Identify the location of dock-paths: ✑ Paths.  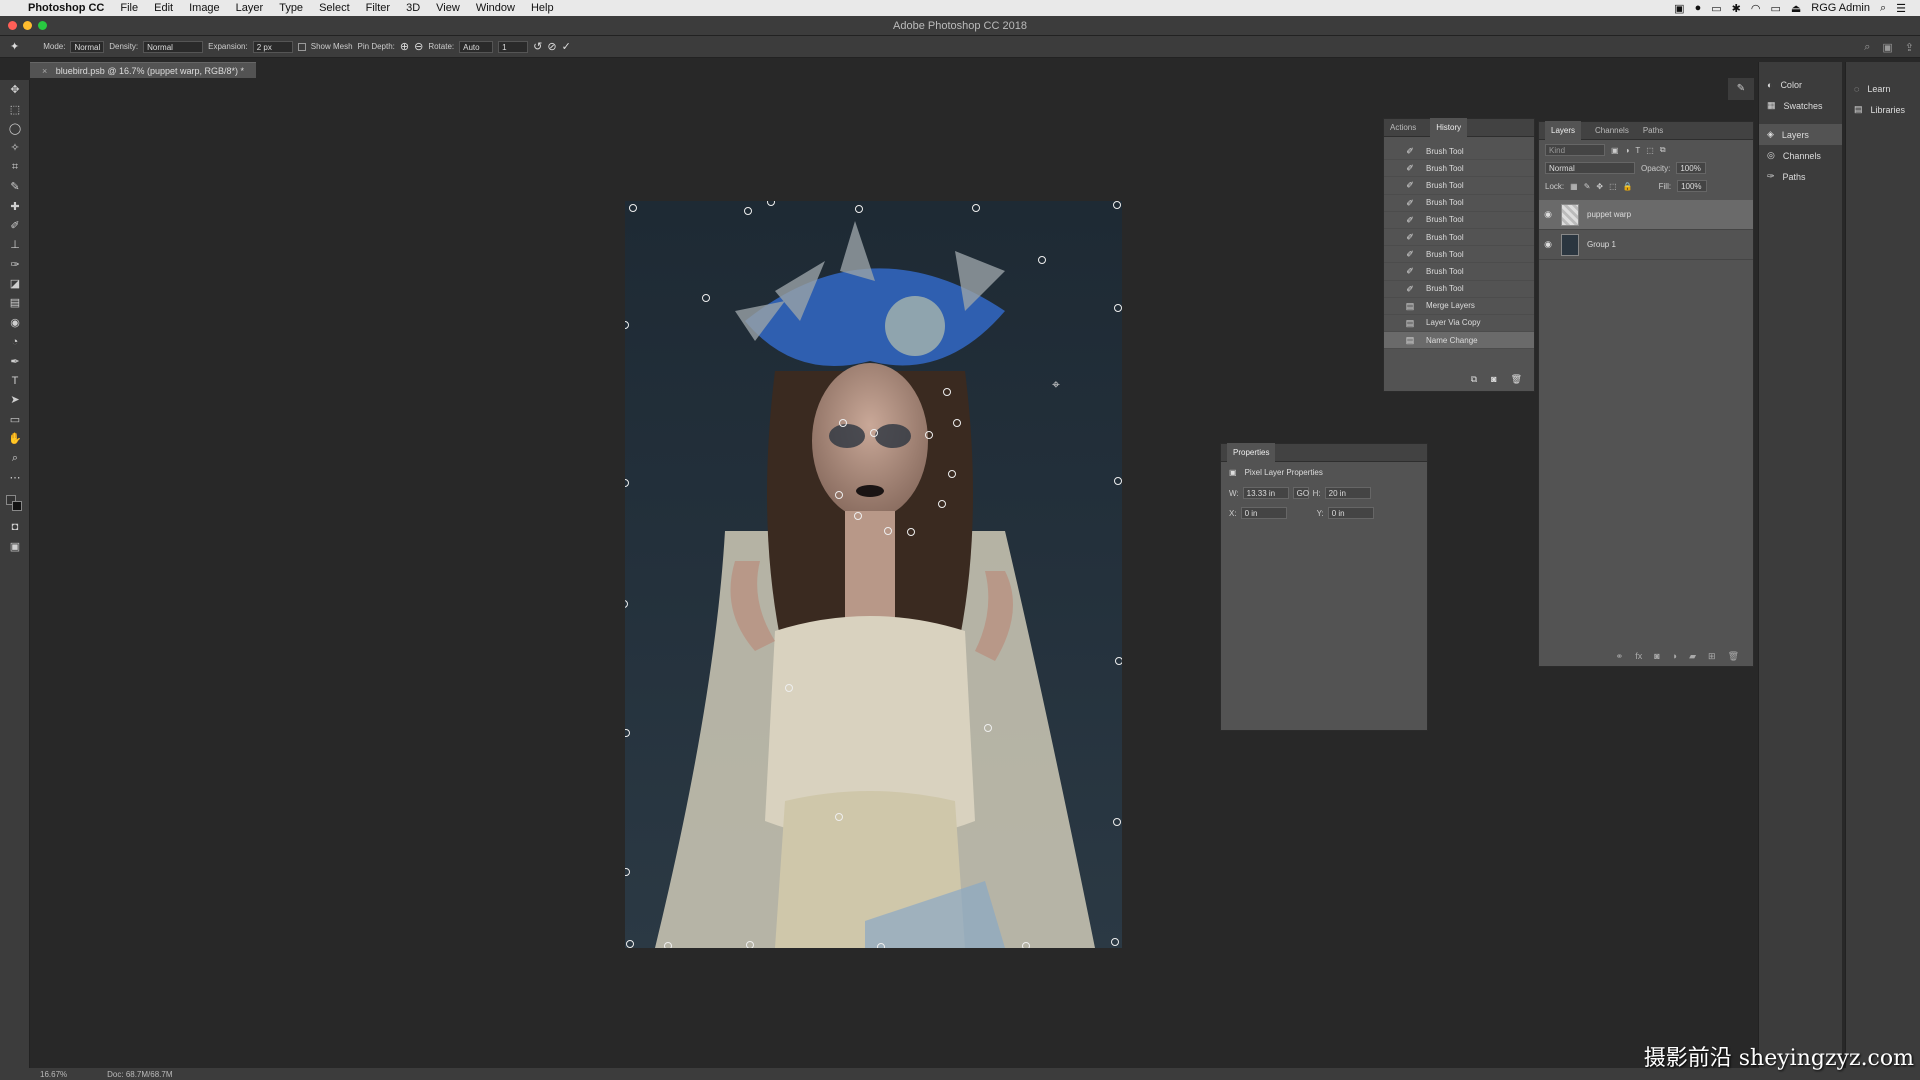
(1800, 176).